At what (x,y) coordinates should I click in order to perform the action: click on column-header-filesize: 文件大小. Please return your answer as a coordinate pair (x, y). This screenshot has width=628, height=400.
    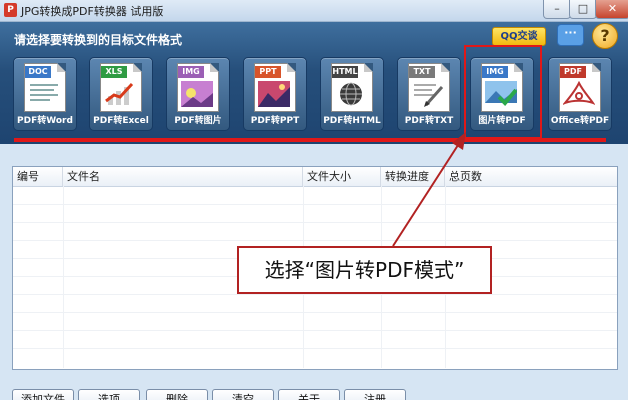
    Looking at the image, I should click on (342, 176).